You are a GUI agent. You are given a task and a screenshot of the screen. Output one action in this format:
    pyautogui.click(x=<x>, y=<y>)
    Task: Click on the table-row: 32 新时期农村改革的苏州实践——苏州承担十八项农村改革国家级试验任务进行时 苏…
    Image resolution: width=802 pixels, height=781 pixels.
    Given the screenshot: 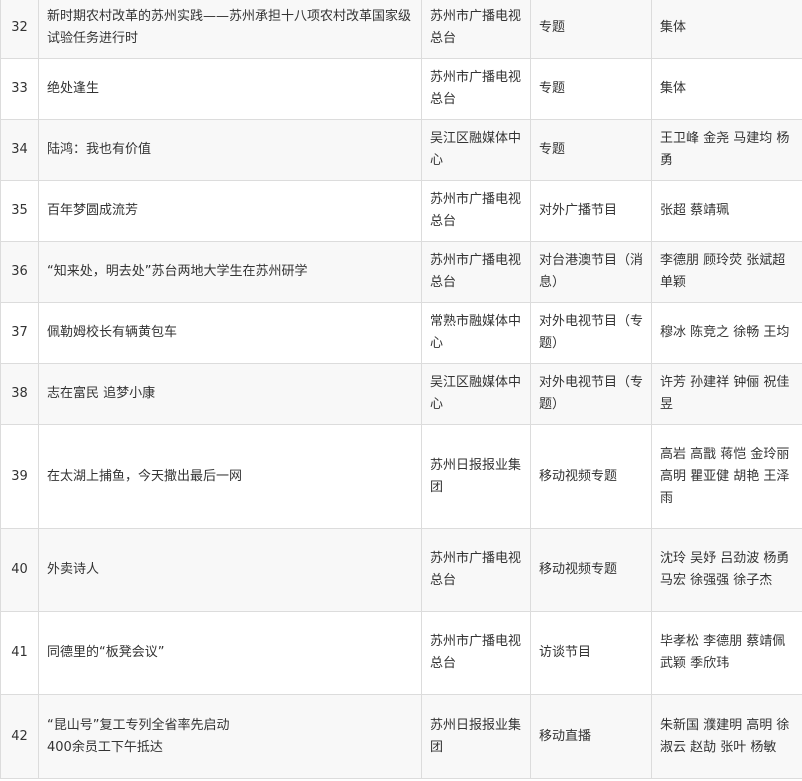 What is the action you would take?
    pyautogui.click(x=401, y=29)
    